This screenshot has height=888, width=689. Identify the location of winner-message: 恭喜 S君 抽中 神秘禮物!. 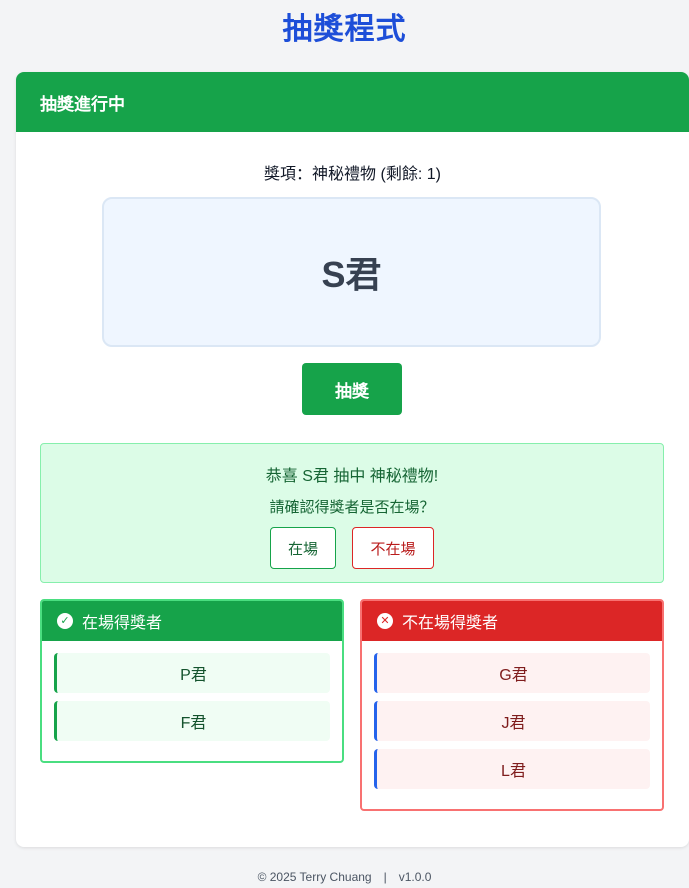
(352, 476).